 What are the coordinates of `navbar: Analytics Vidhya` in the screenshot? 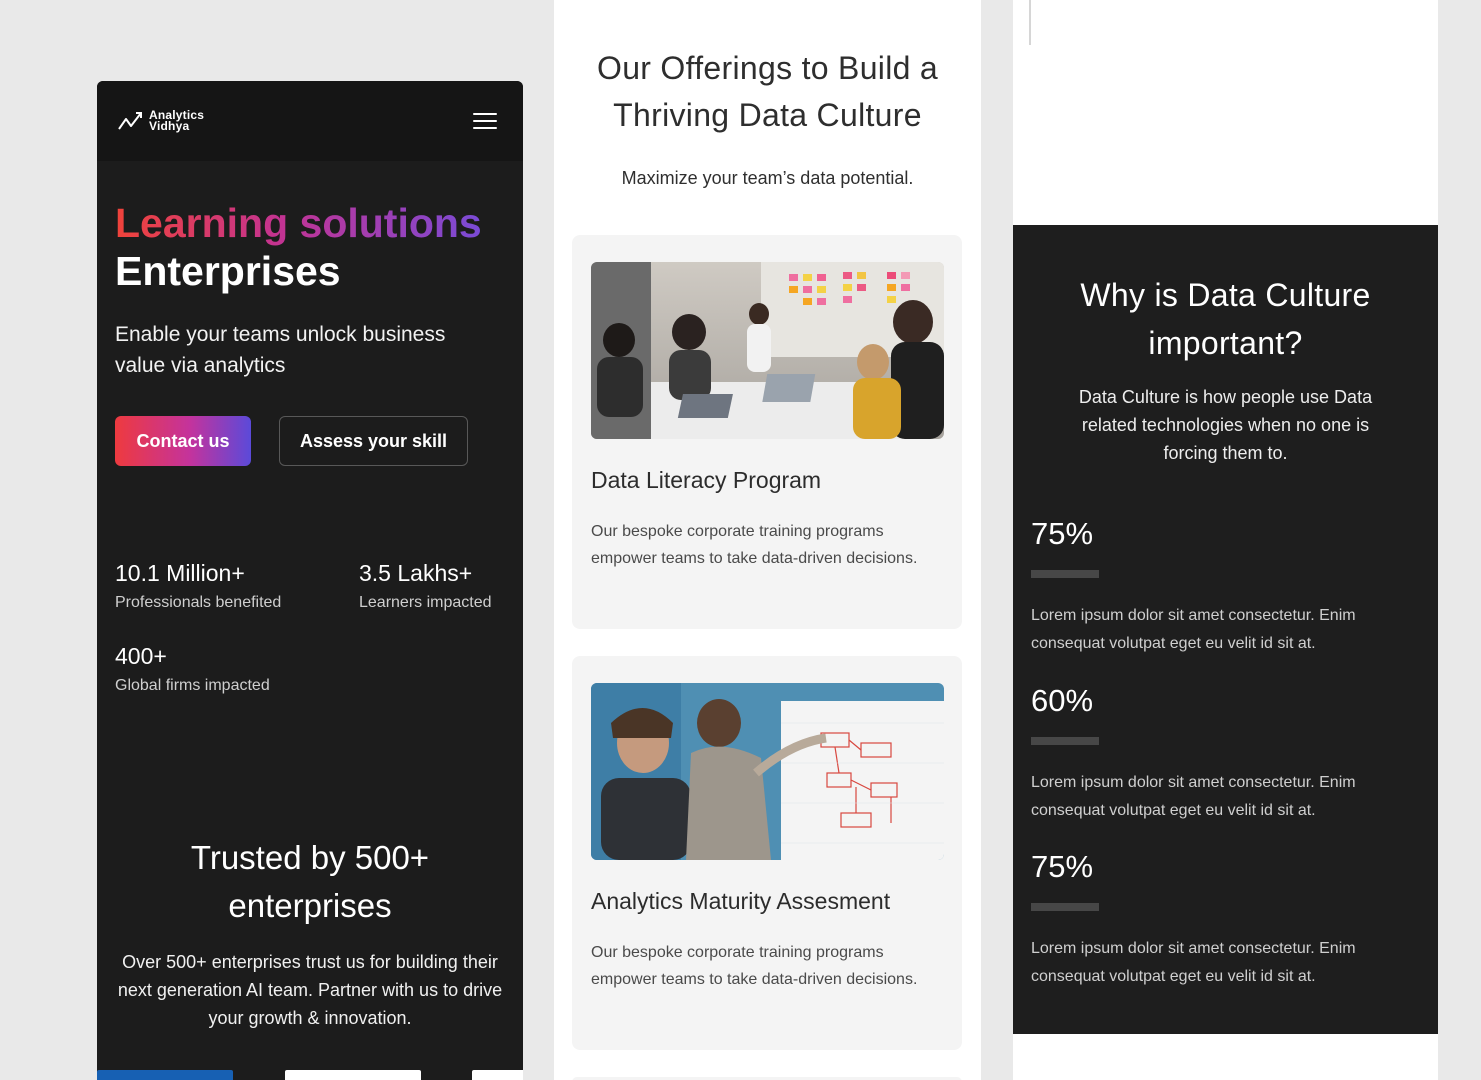 It's located at (310, 121).